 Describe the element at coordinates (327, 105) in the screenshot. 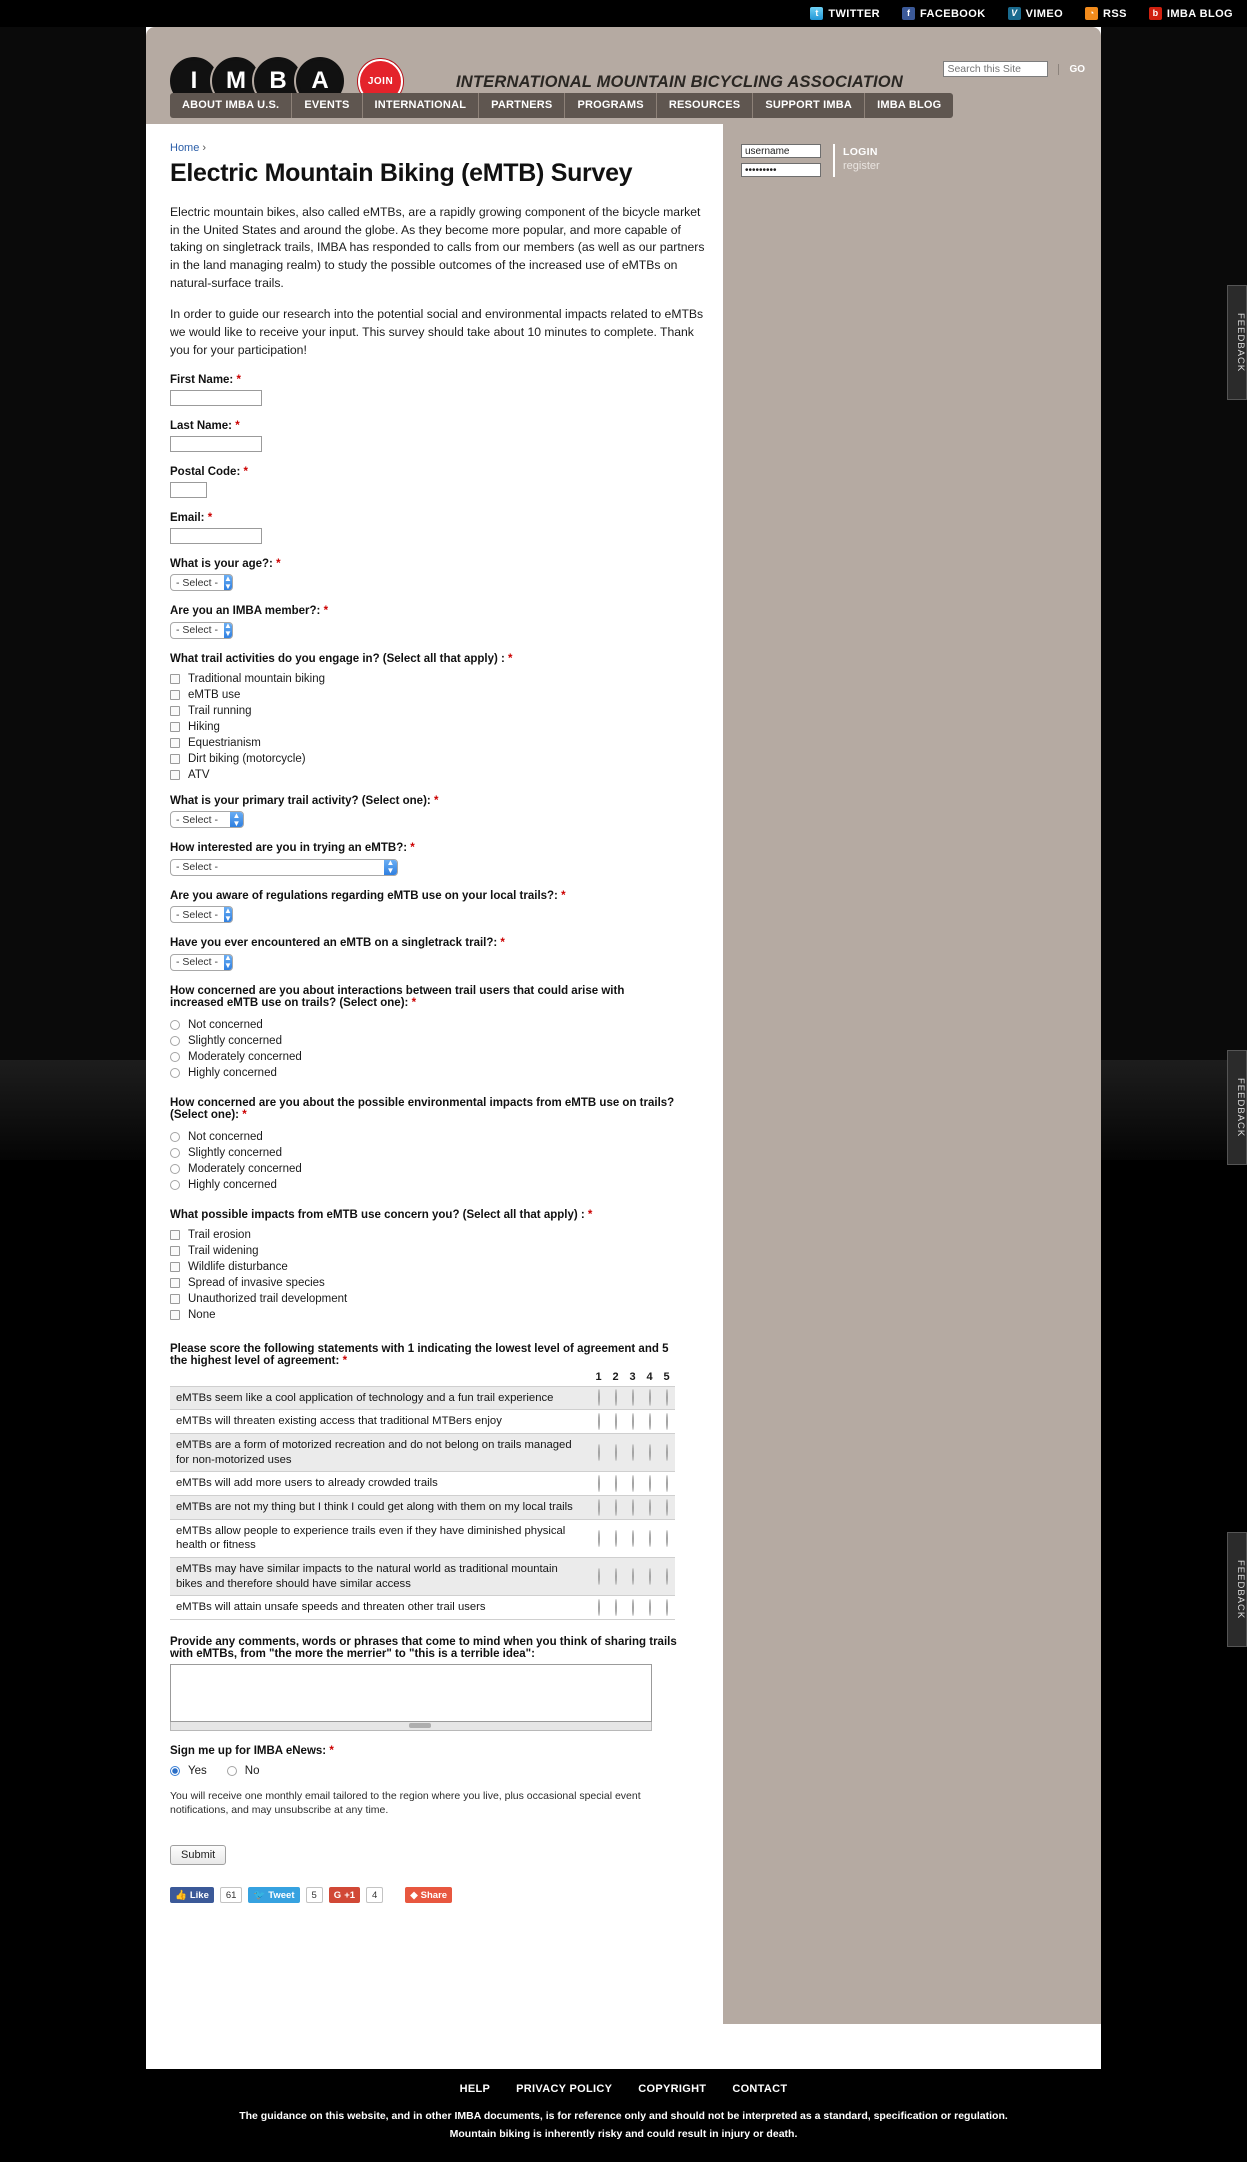

I see `nav-item-events: EVENTS` at that location.